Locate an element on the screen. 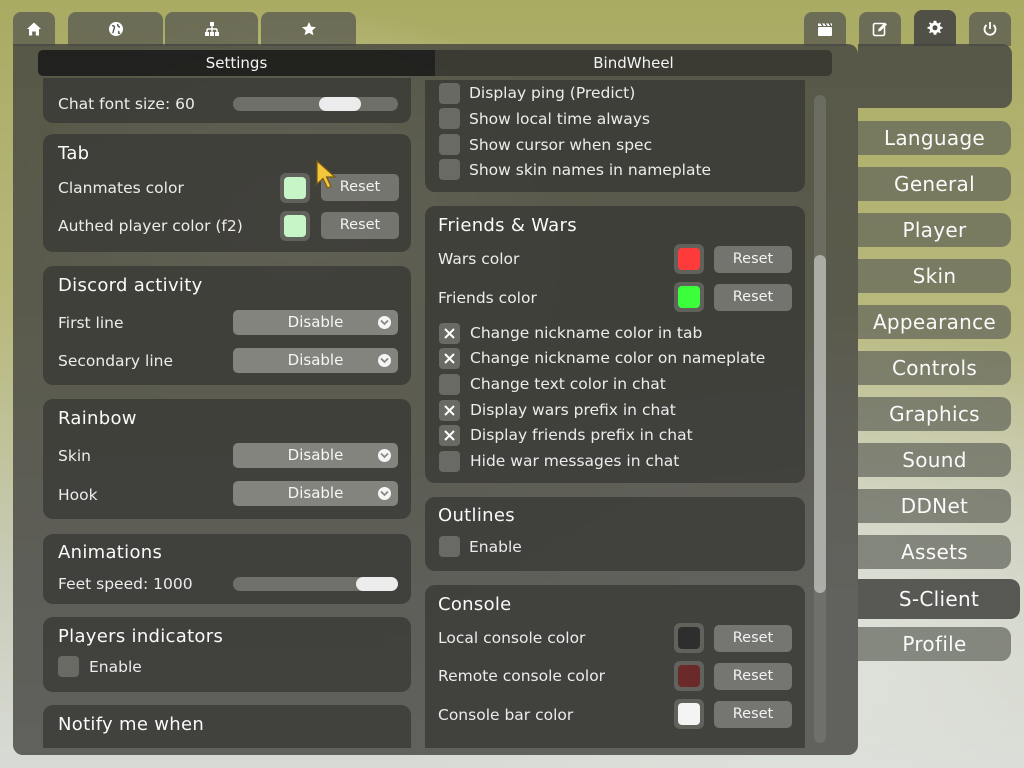 This screenshot has width=1024, height=768. sidebar-item-assets: Assets is located at coordinates (934, 552).